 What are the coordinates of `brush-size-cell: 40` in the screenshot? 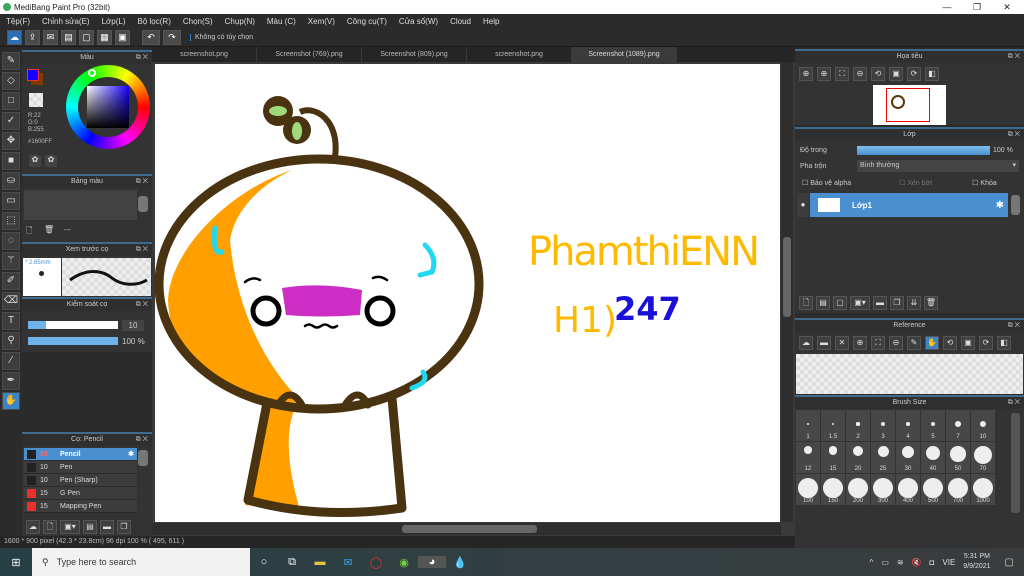 It's located at (933, 458).